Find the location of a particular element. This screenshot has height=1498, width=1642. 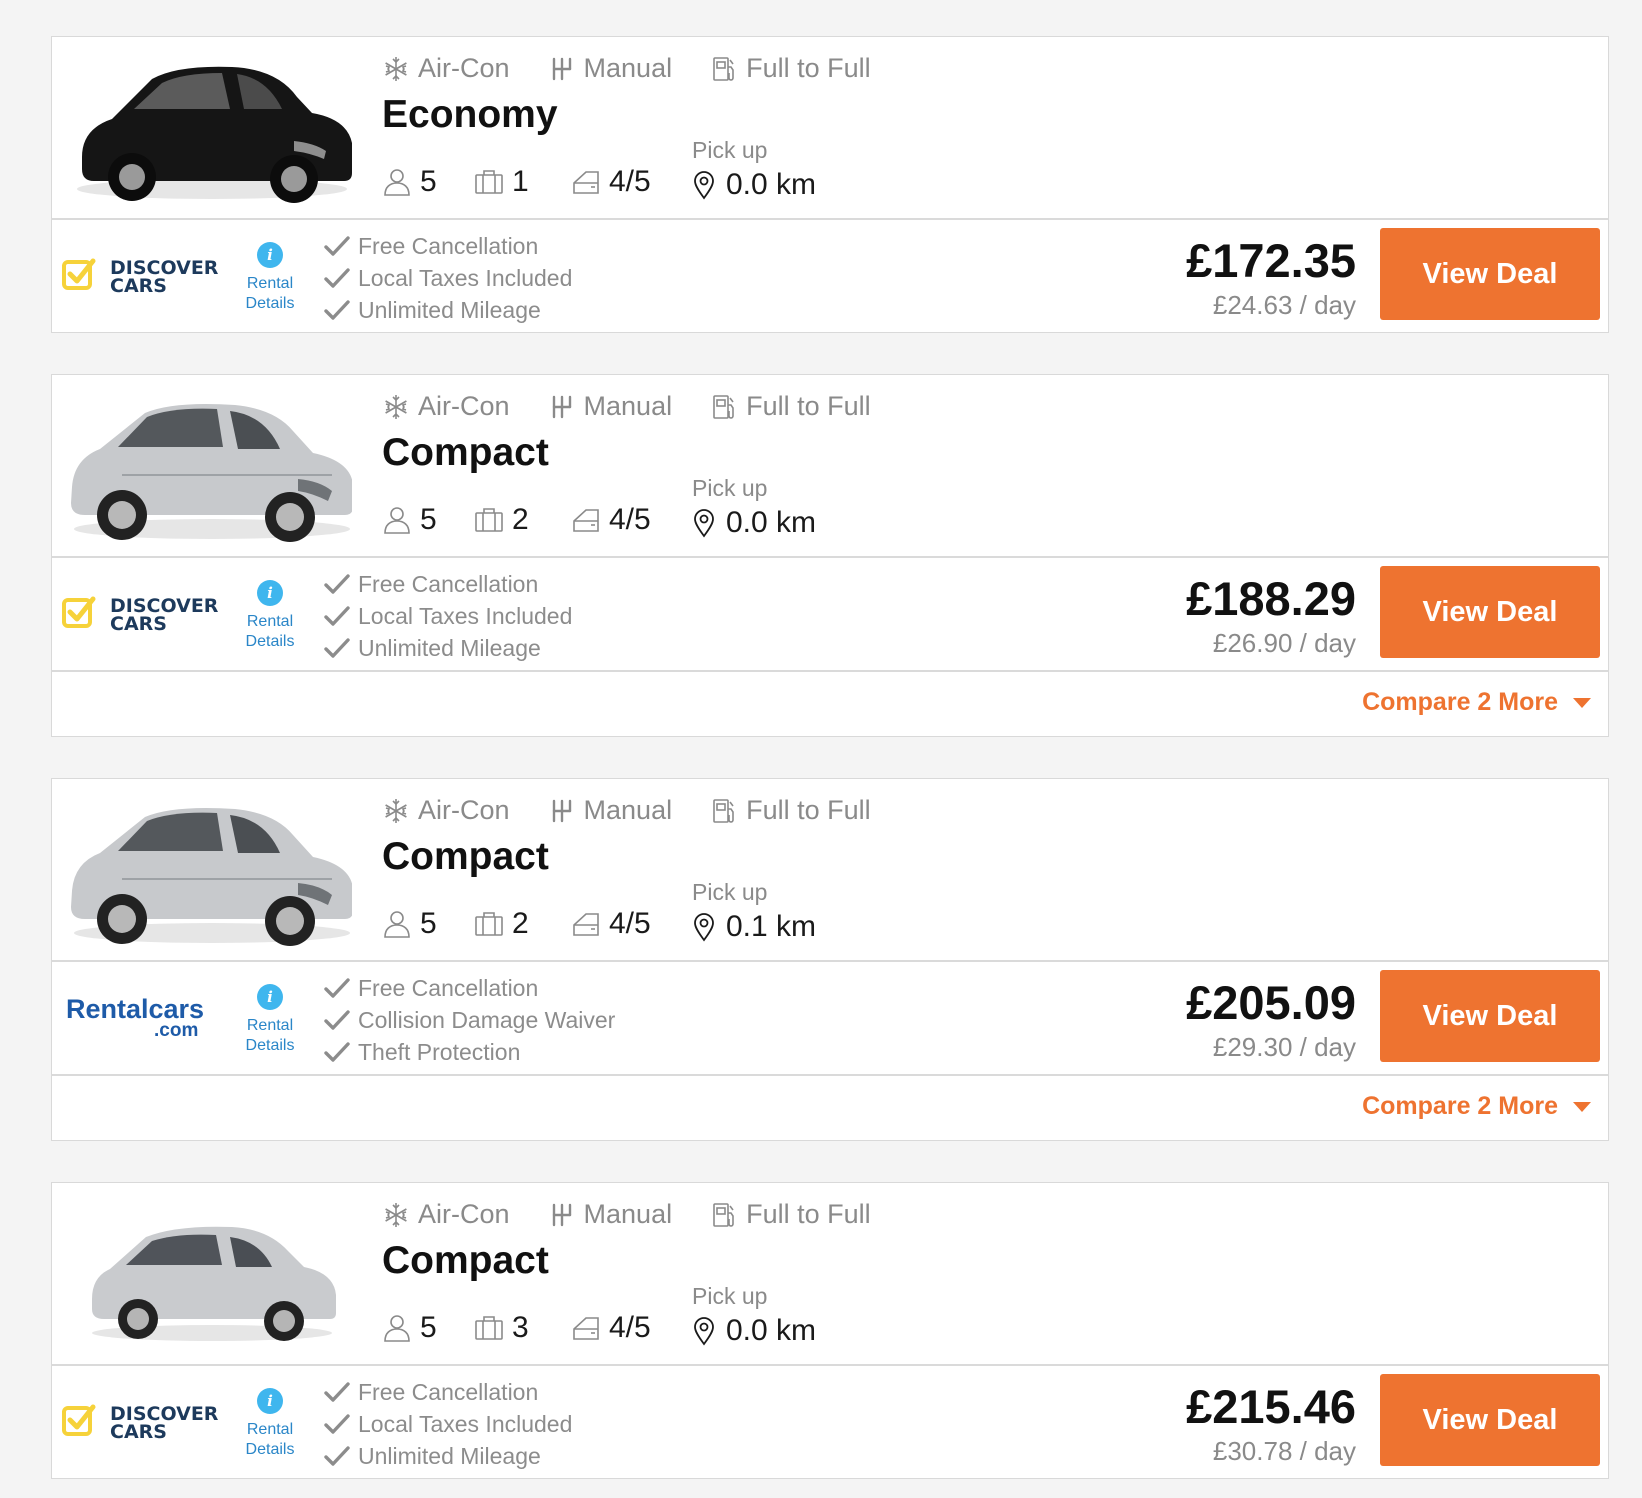

price-total: £215.46 is located at coordinates (1271, 1406).